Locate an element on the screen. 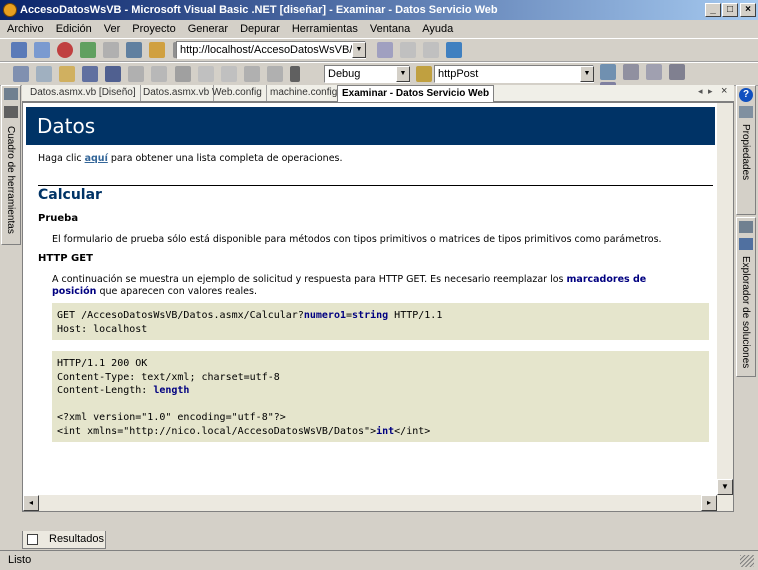 Image resolution: width=758 pixels, height=570 pixels. properties-icon is located at coordinates (631, 72).